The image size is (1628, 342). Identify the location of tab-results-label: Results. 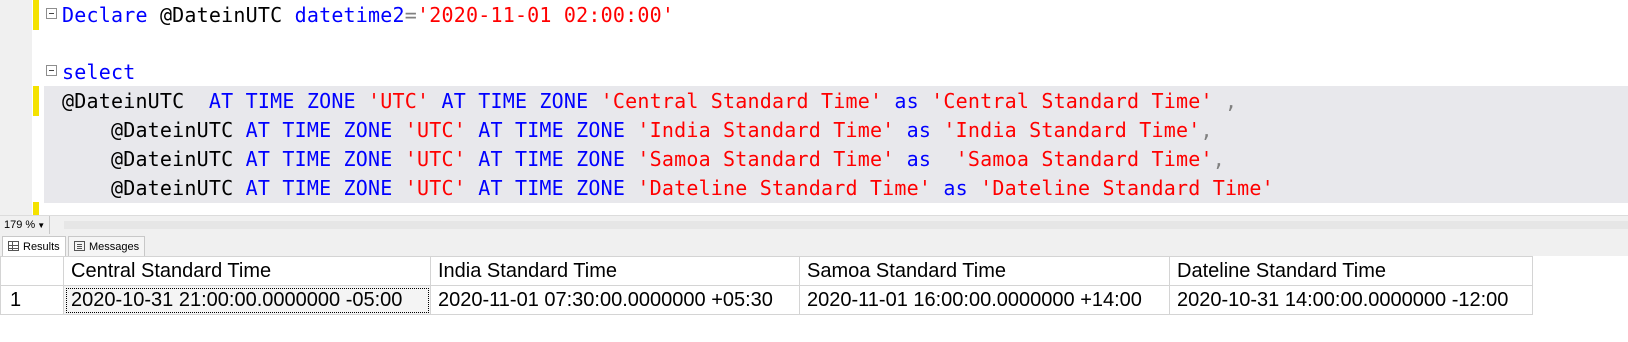
(41, 247).